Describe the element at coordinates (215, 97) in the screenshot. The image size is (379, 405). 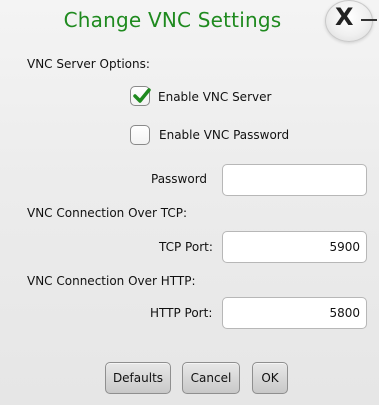
I see `enable-vnc-server-label: Enable VNC Server` at that location.